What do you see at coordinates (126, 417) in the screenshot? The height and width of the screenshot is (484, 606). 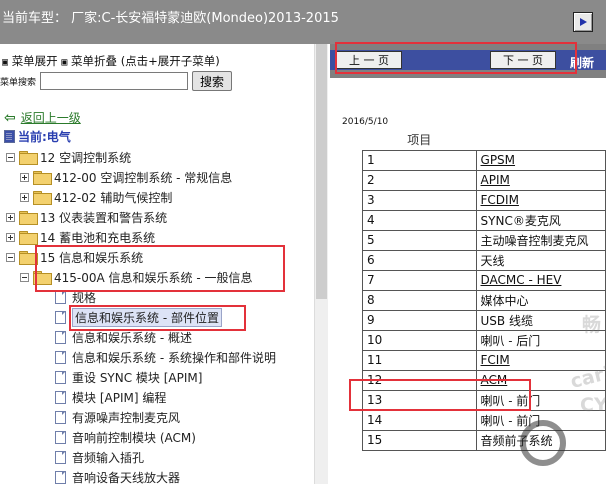 I see `tree-item-label: 有源噪声控制麦克风` at bounding box center [126, 417].